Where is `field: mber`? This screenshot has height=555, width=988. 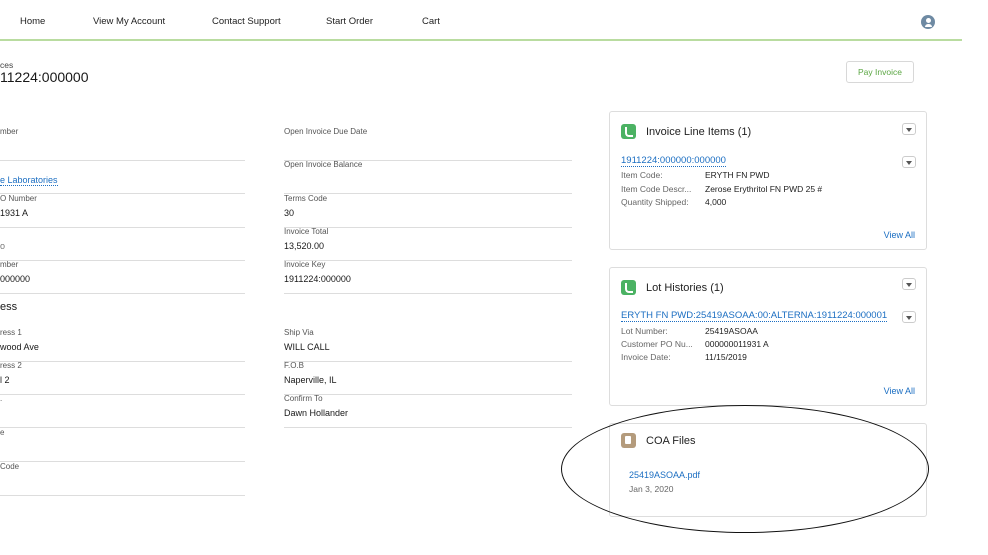
field: mber is located at coordinates (122, 144).